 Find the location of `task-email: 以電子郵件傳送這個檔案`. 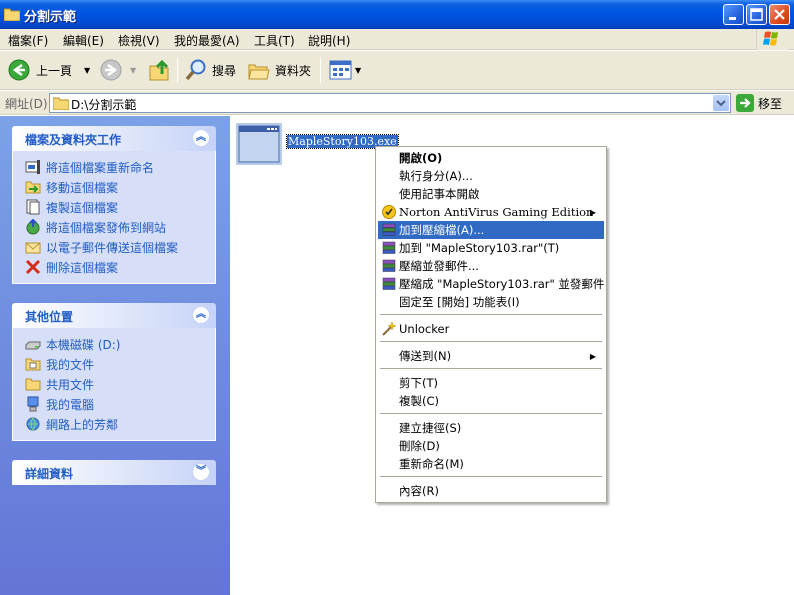

task-email: 以電子郵件傳送這個檔案 is located at coordinates (114, 247).